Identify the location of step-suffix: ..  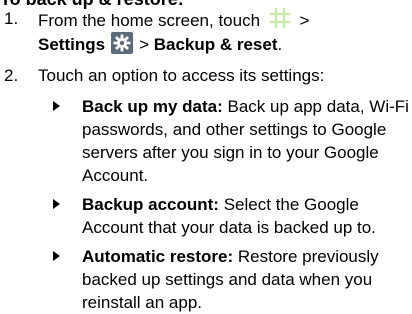
(280, 44).